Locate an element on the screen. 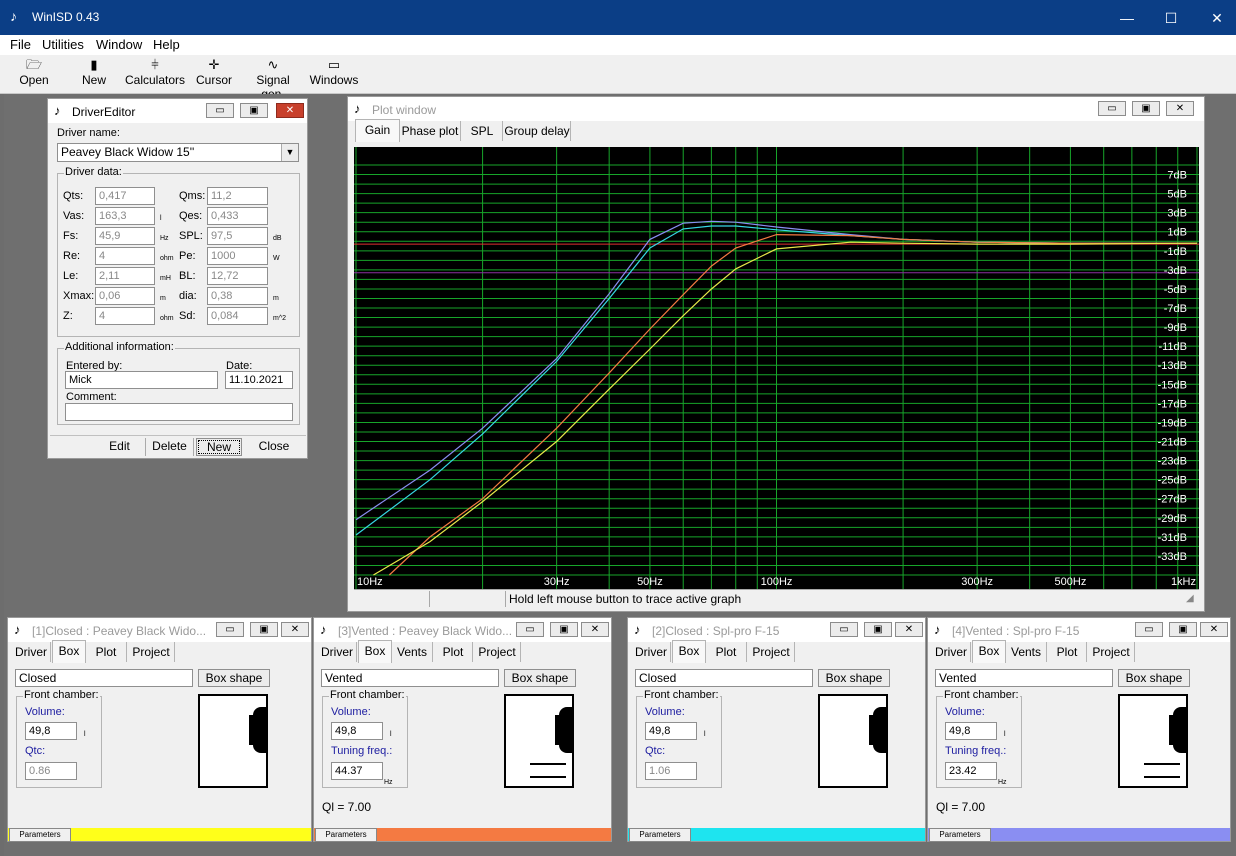 Image resolution: width=1236 pixels, height=856 pixels. driver-editor-minimize-button: ▭ is located at coordinates (220, 110).